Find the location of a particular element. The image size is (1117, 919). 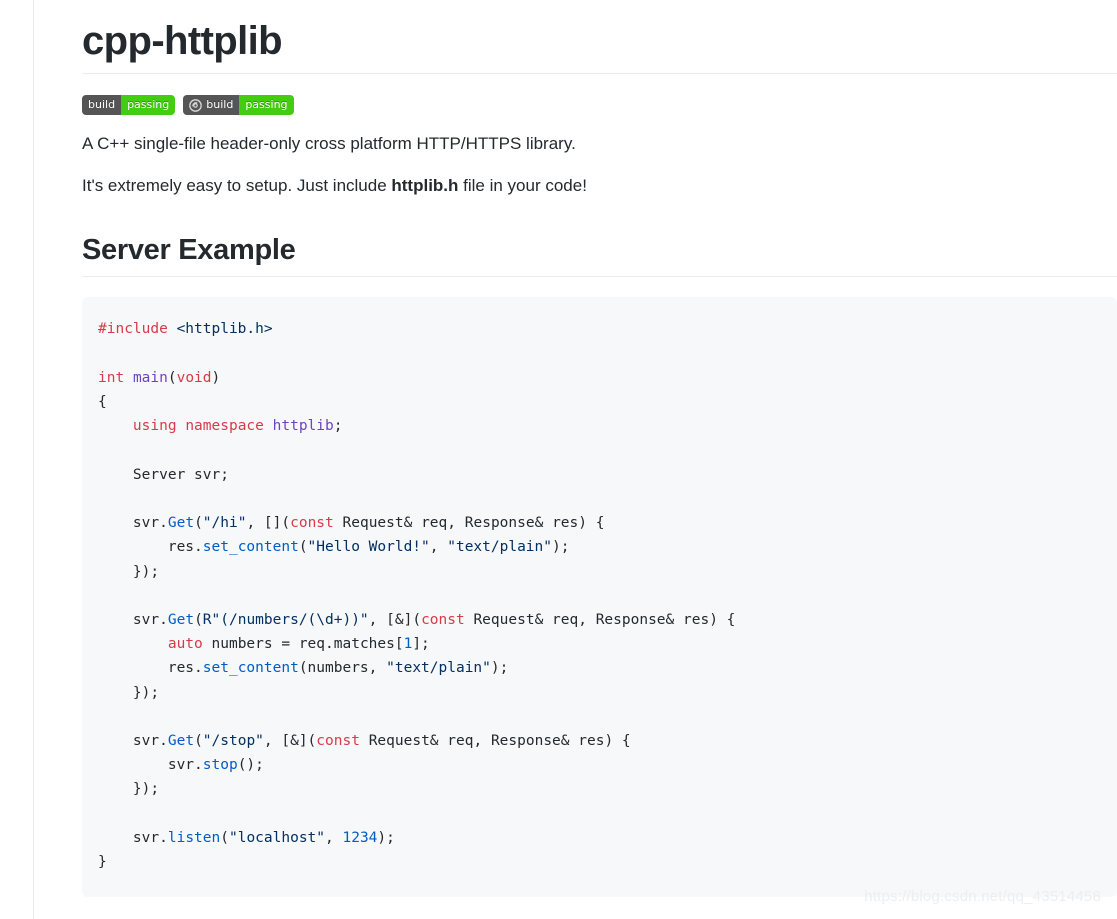

appveyor-badge-label: build is located at coordinates (220, 104).